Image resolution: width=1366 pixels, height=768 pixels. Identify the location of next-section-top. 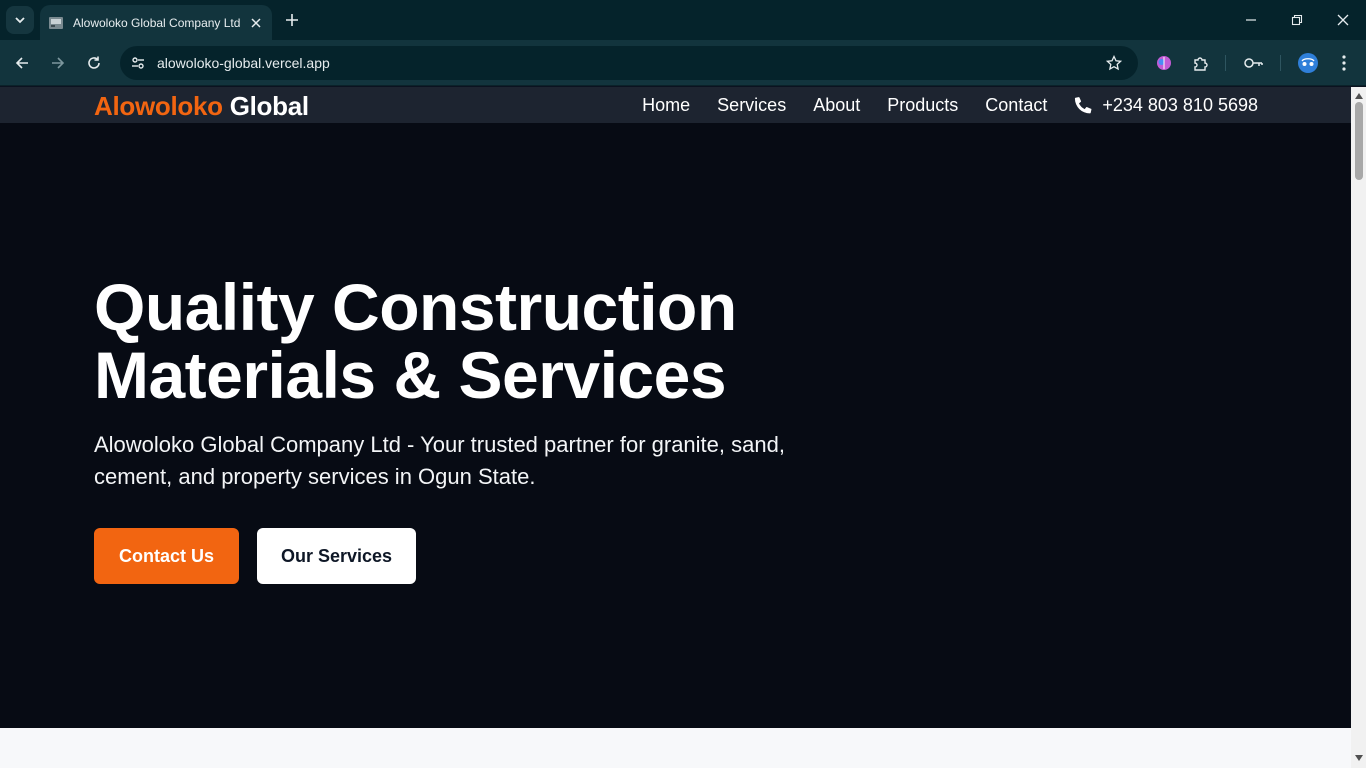
(675, 748).